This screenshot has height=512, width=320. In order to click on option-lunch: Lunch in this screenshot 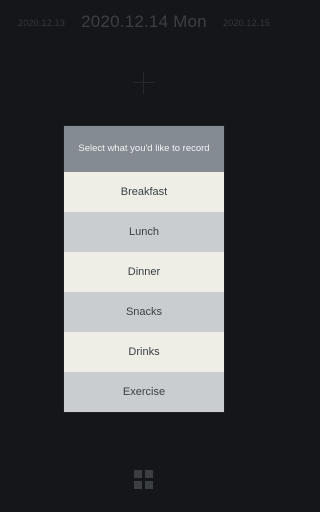, I will do `click(144, 232)`.